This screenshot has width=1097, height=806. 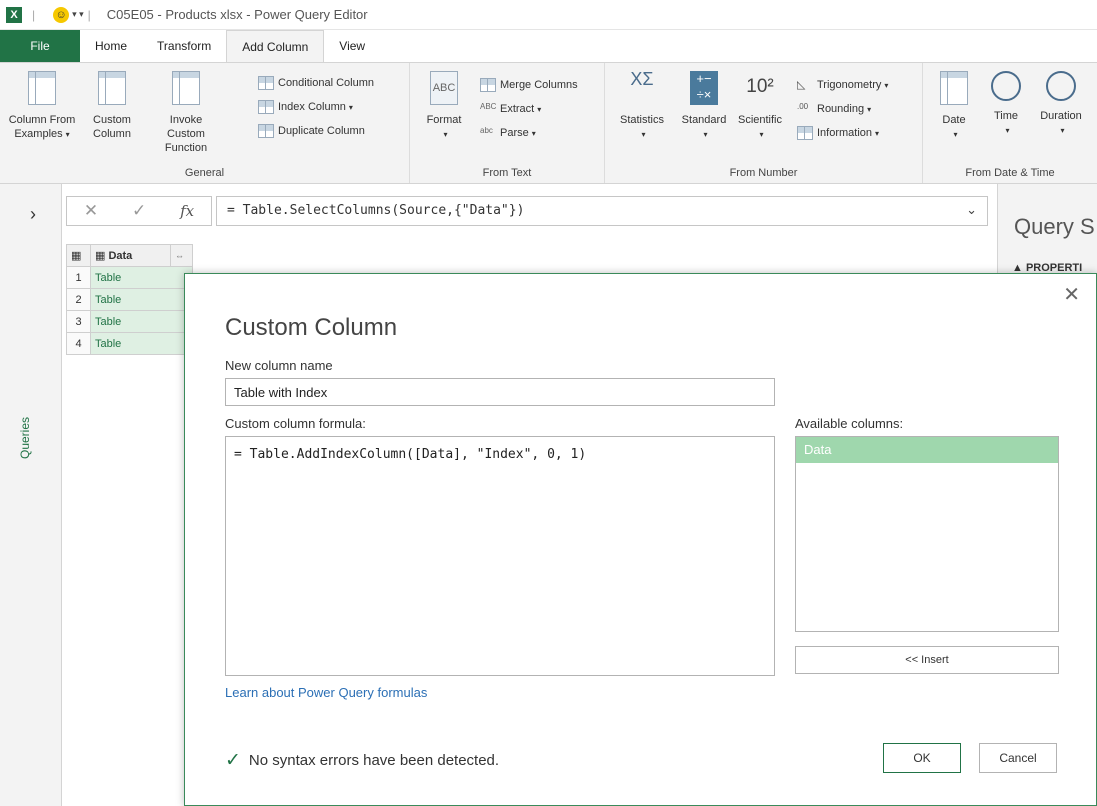 What do you see at coordinates (488, 85) in the screenshot?
I see `merge-columns-icon` at bounding box center [488, 85].